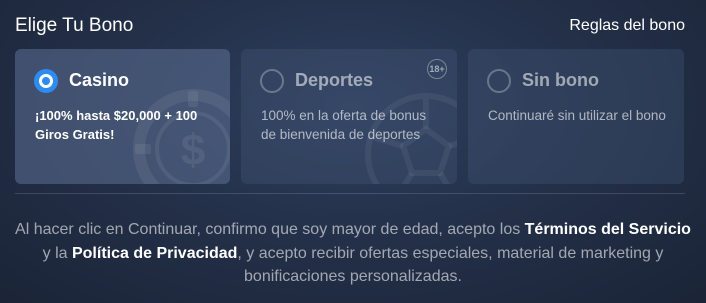 This screenshot has height=303, width=706. Describe the element at coordinates (499, 81) in the screenshot. I see `radio-sin-bono` at that location.